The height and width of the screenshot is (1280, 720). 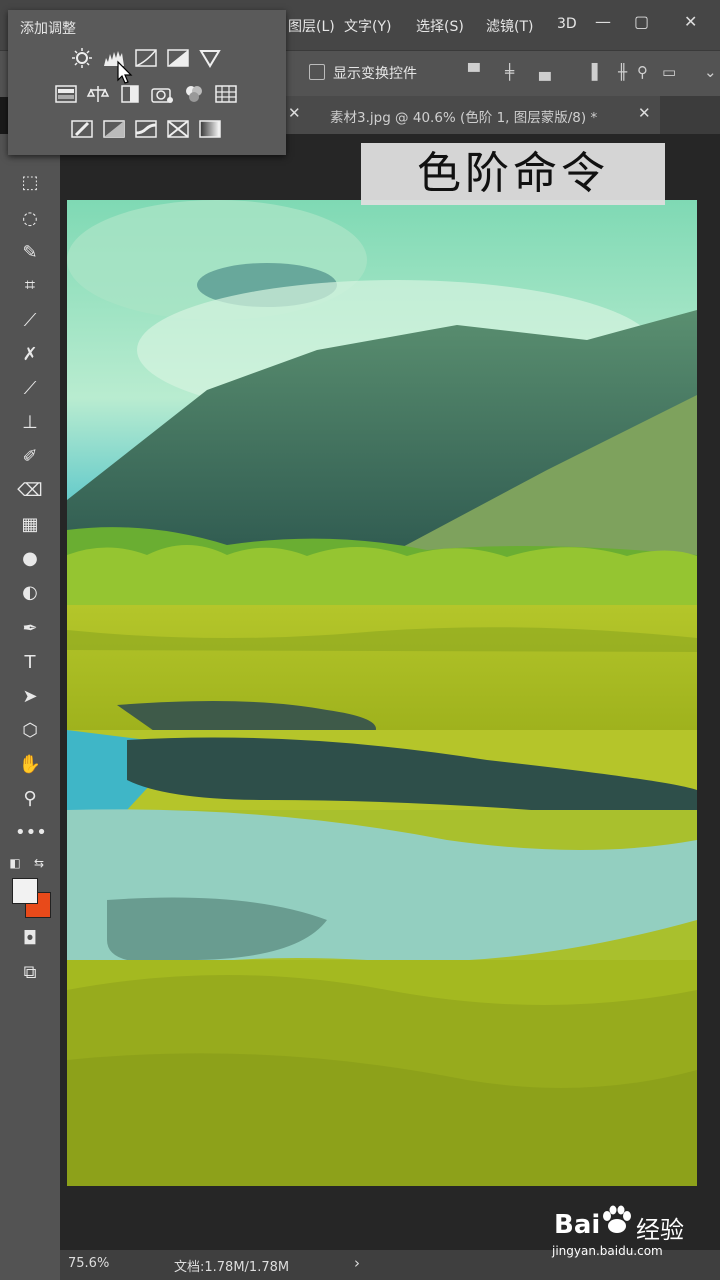 What do you see at coordinates (513, 174) in the screenshot?
I see `caption-banner: 色阶命令` at bounding box center [513, 174].